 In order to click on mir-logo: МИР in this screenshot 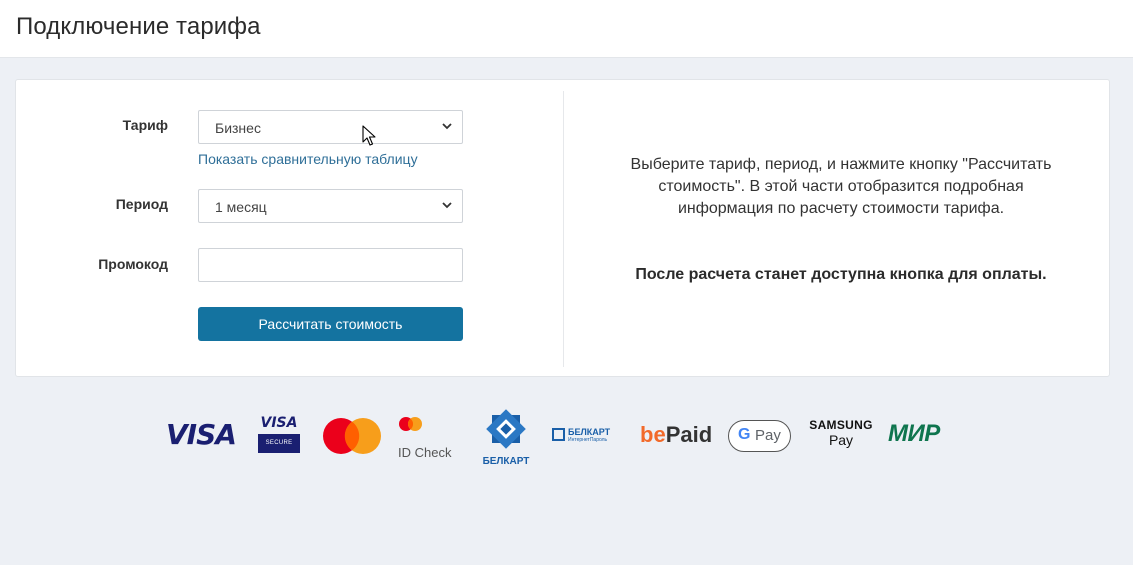, I will do `click(914, 433)`.